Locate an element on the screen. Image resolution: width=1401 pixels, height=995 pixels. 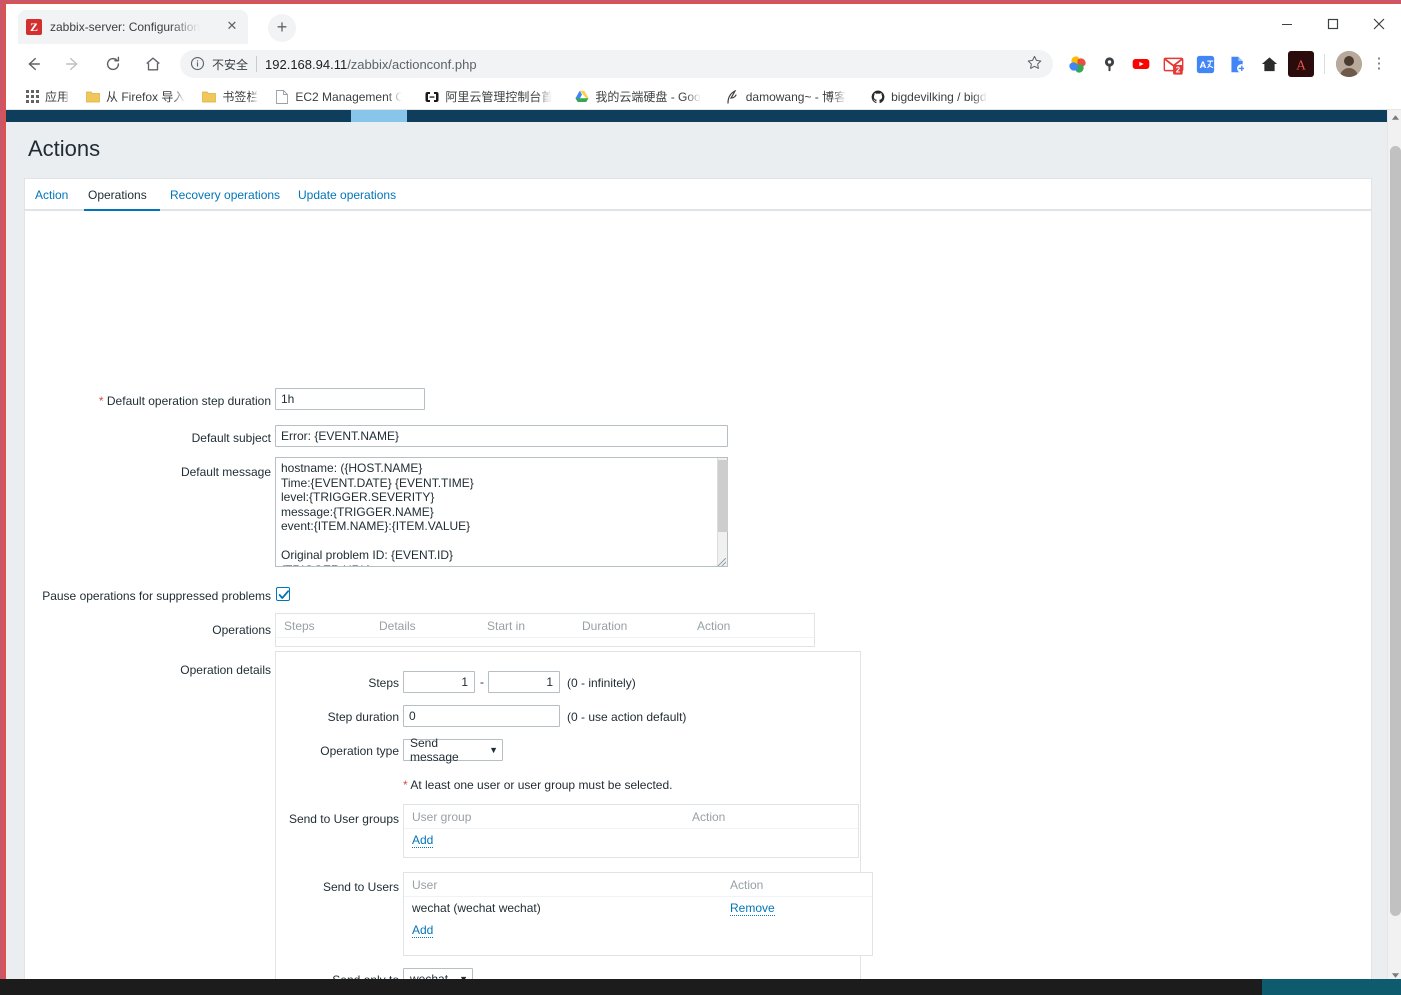
label-default-subject: Default subject is located at coordinates (231, 438).